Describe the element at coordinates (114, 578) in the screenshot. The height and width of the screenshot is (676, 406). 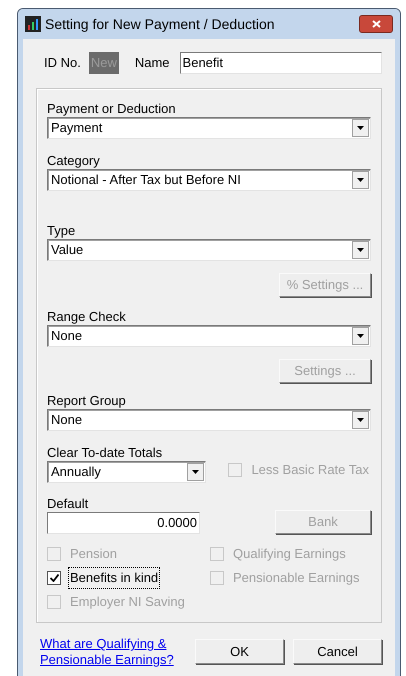
I see `checkbox-label: Benefits in kind` at that location.